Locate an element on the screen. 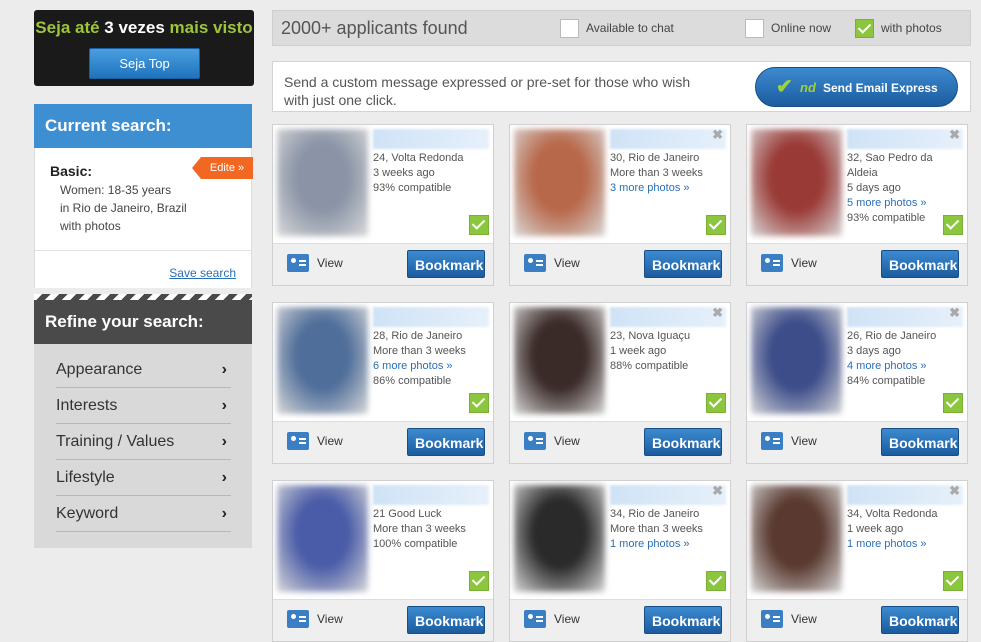 This screenshot has width=981, height=642. refine-item-lifestyle: Lifestyle › is located at coordinates (143, 478).